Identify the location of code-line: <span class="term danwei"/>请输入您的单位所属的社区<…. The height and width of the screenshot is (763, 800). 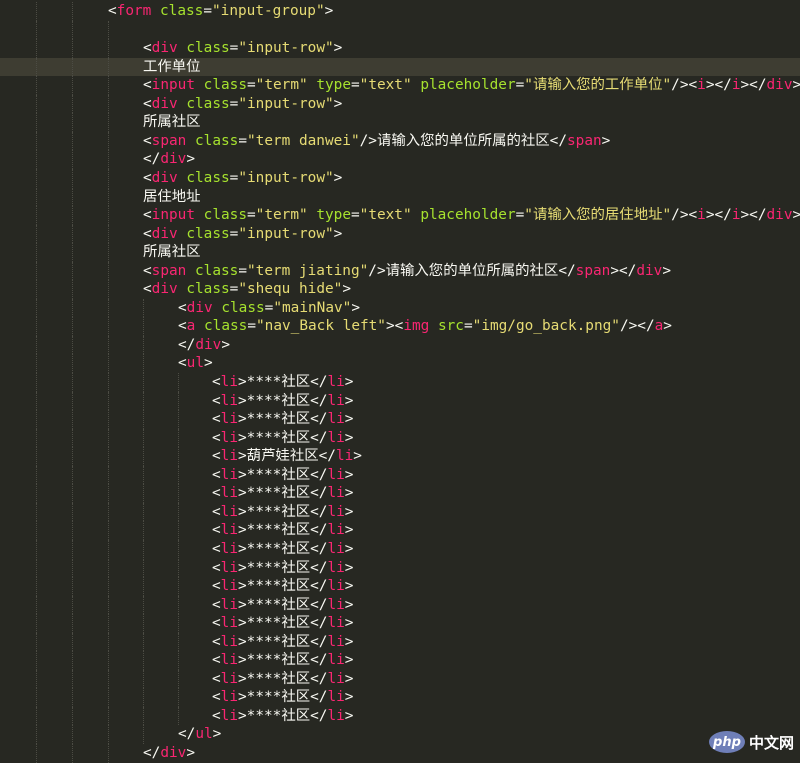
(400, 141).